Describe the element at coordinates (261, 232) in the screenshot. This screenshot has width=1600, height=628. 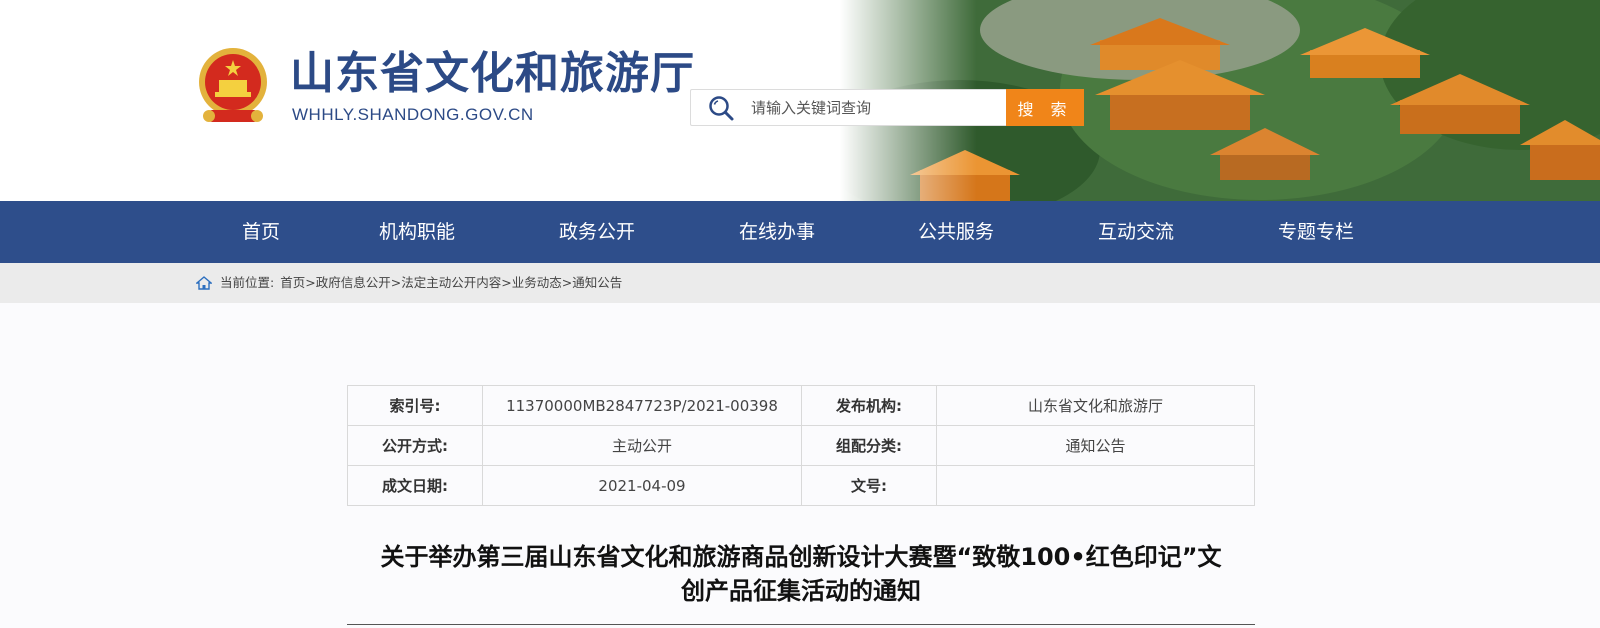
I see `nav-item-home: 首页` at that location.